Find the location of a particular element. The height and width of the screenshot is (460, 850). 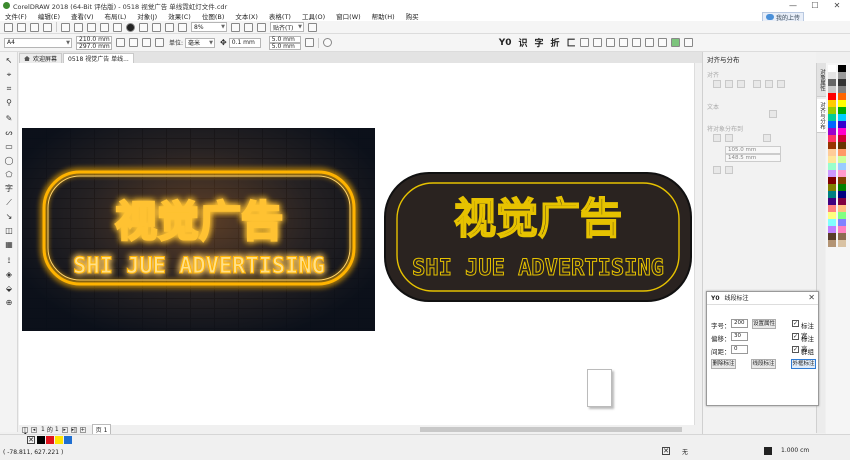

ellipse-tool-icon: ◯ is located at coordinates (9, 160).